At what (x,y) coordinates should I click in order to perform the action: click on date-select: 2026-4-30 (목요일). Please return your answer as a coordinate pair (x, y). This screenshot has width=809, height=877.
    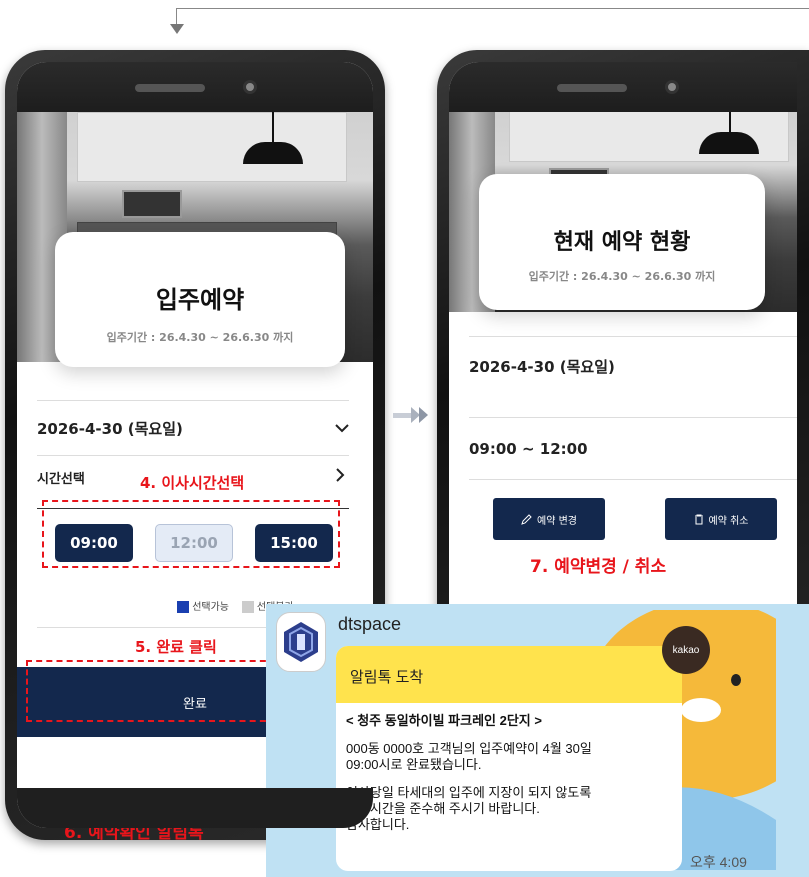
    Looking at the image, I should click on (193, 427).